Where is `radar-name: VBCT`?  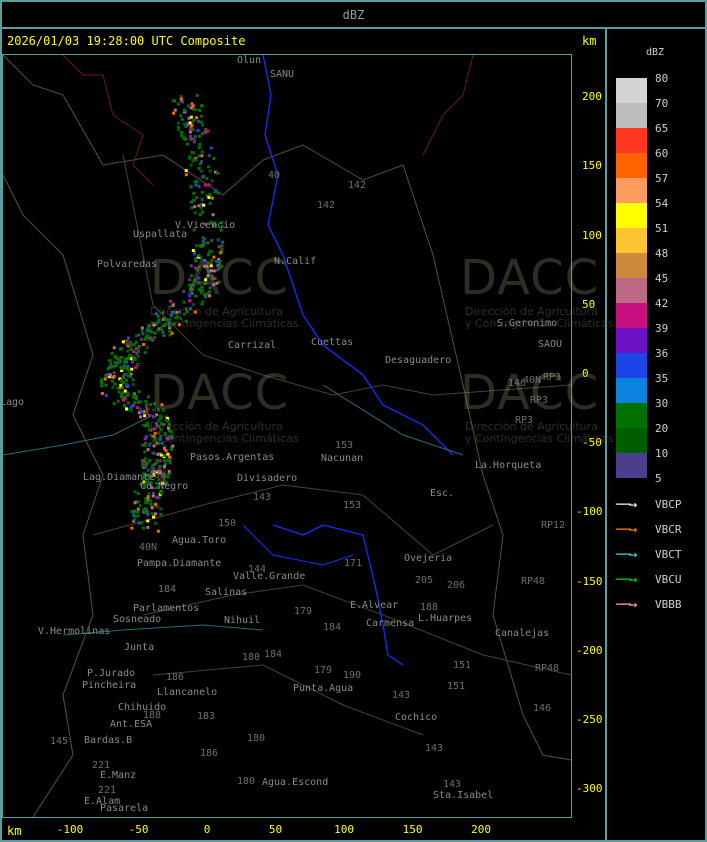 radar-name: VBCT is located at coordinates (668, 554).